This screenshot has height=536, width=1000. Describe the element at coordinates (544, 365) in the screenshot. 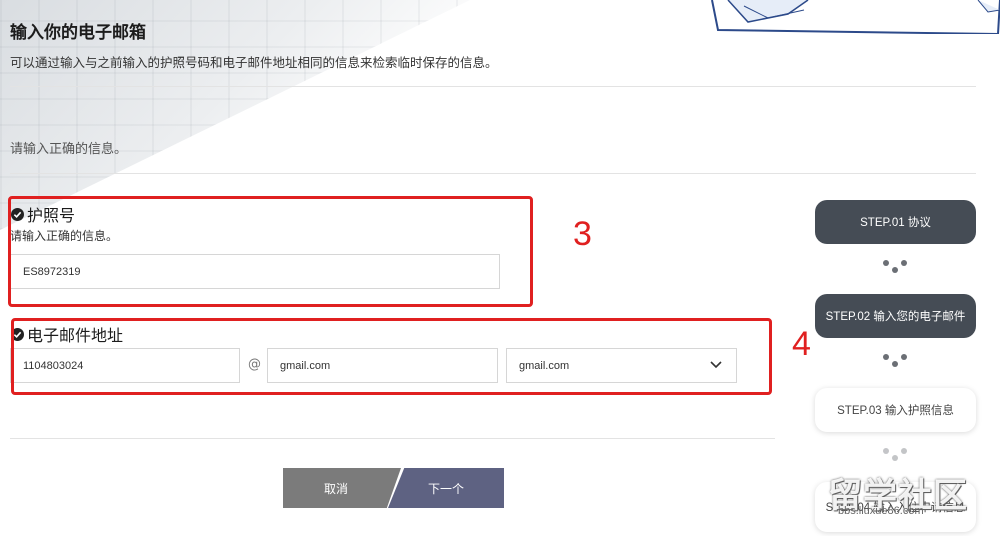

I see `email-domain-select-value: gmail.com` at that location.